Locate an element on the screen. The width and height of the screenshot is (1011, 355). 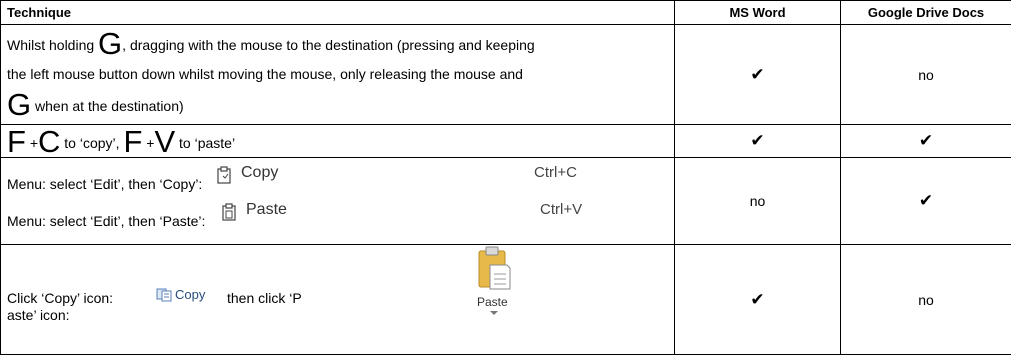
shortcut-ctrl-v: Ctrl+V is located at coordinates (561, 209).